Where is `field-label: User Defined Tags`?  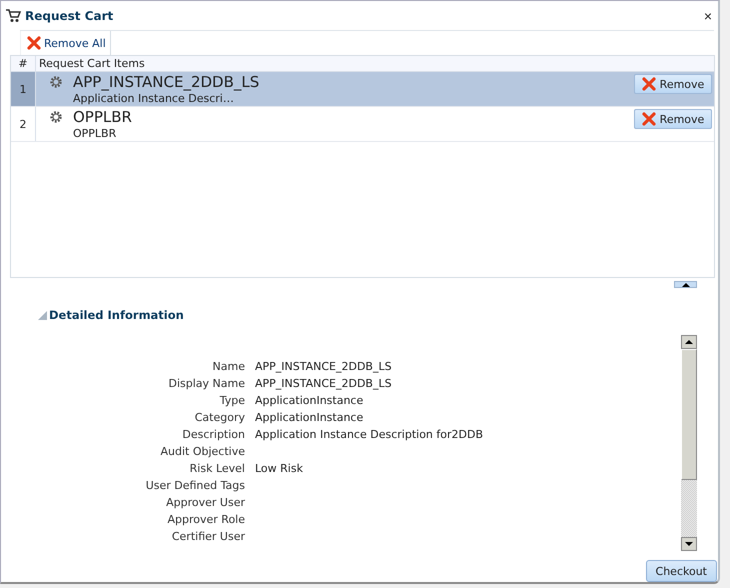
field-label: User Defined Tags is located at coordinates (194, 486).